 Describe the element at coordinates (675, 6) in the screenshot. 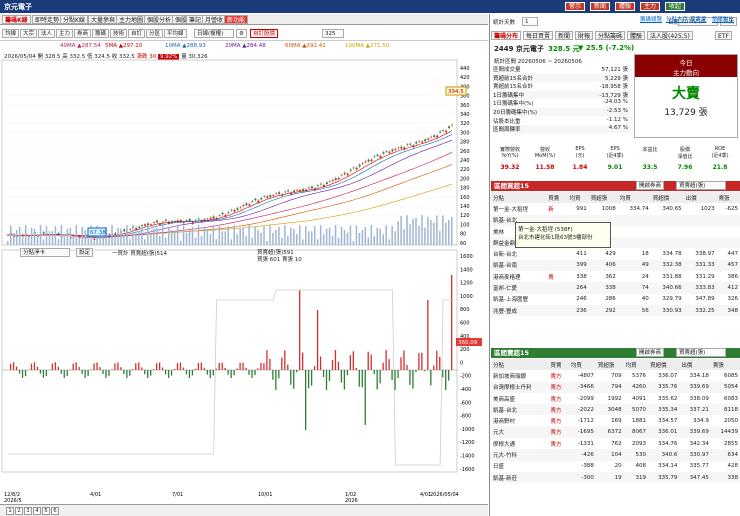

I see `collapse-button: 收起` at that location.